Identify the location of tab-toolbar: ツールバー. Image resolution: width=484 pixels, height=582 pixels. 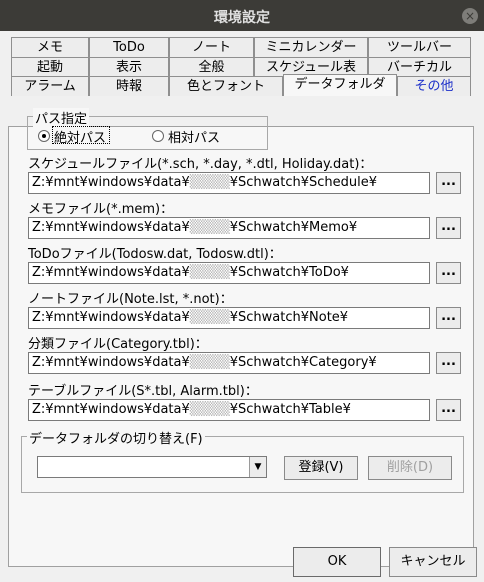
(419, 47).